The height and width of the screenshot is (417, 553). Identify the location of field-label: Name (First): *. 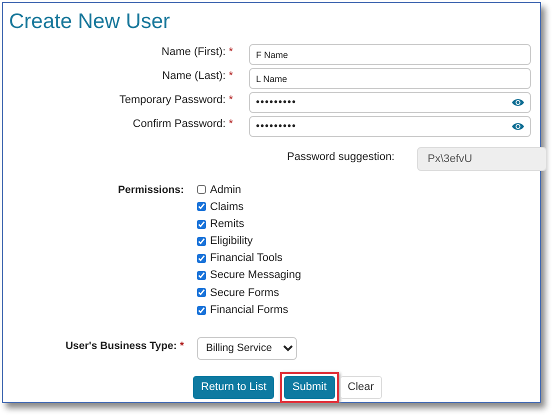
(197, 52).